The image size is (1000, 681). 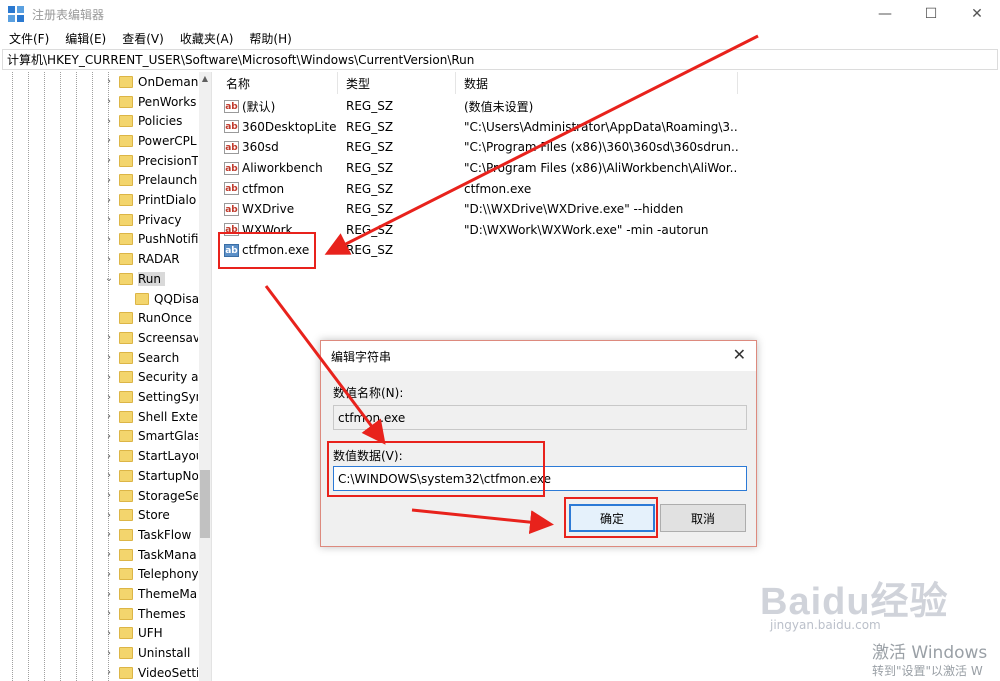 What do you see at coordinates (100, 240) in the screenshot?
I see `tree-item: › PushNotifi` at bounding box center [100, 240].